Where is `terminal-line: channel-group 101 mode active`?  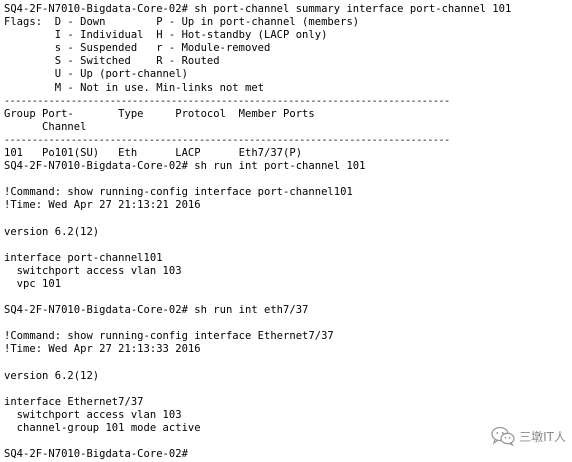
terminal-line: channel-group 101 mode active is located at coordinates (102, 428).